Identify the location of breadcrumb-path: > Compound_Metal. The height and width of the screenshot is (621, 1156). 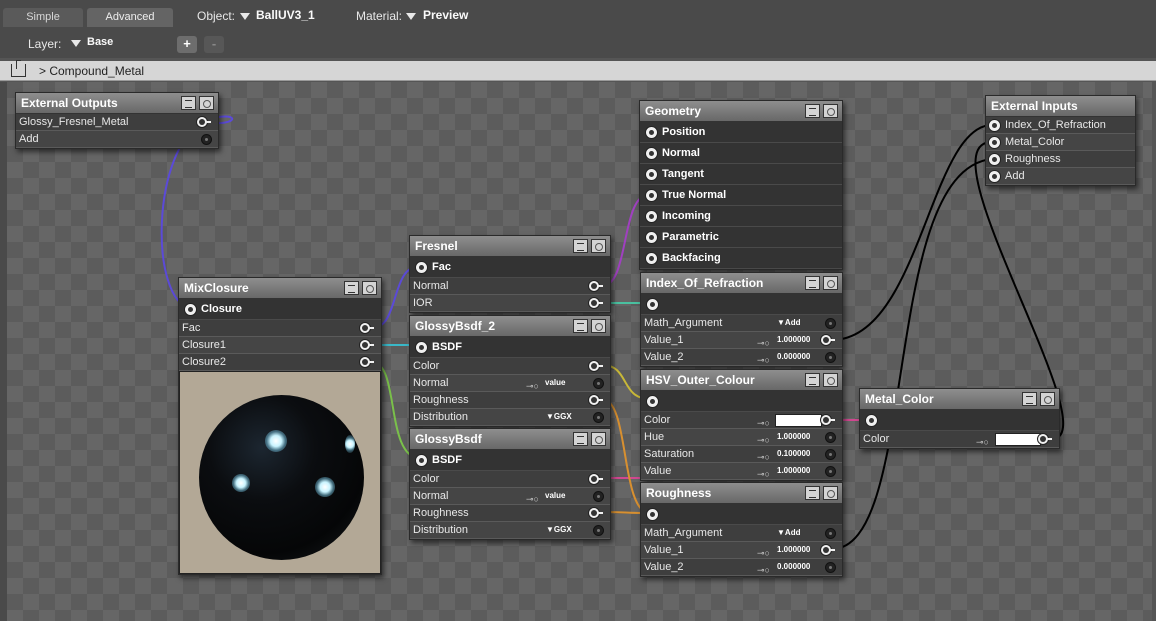
(91, 71).